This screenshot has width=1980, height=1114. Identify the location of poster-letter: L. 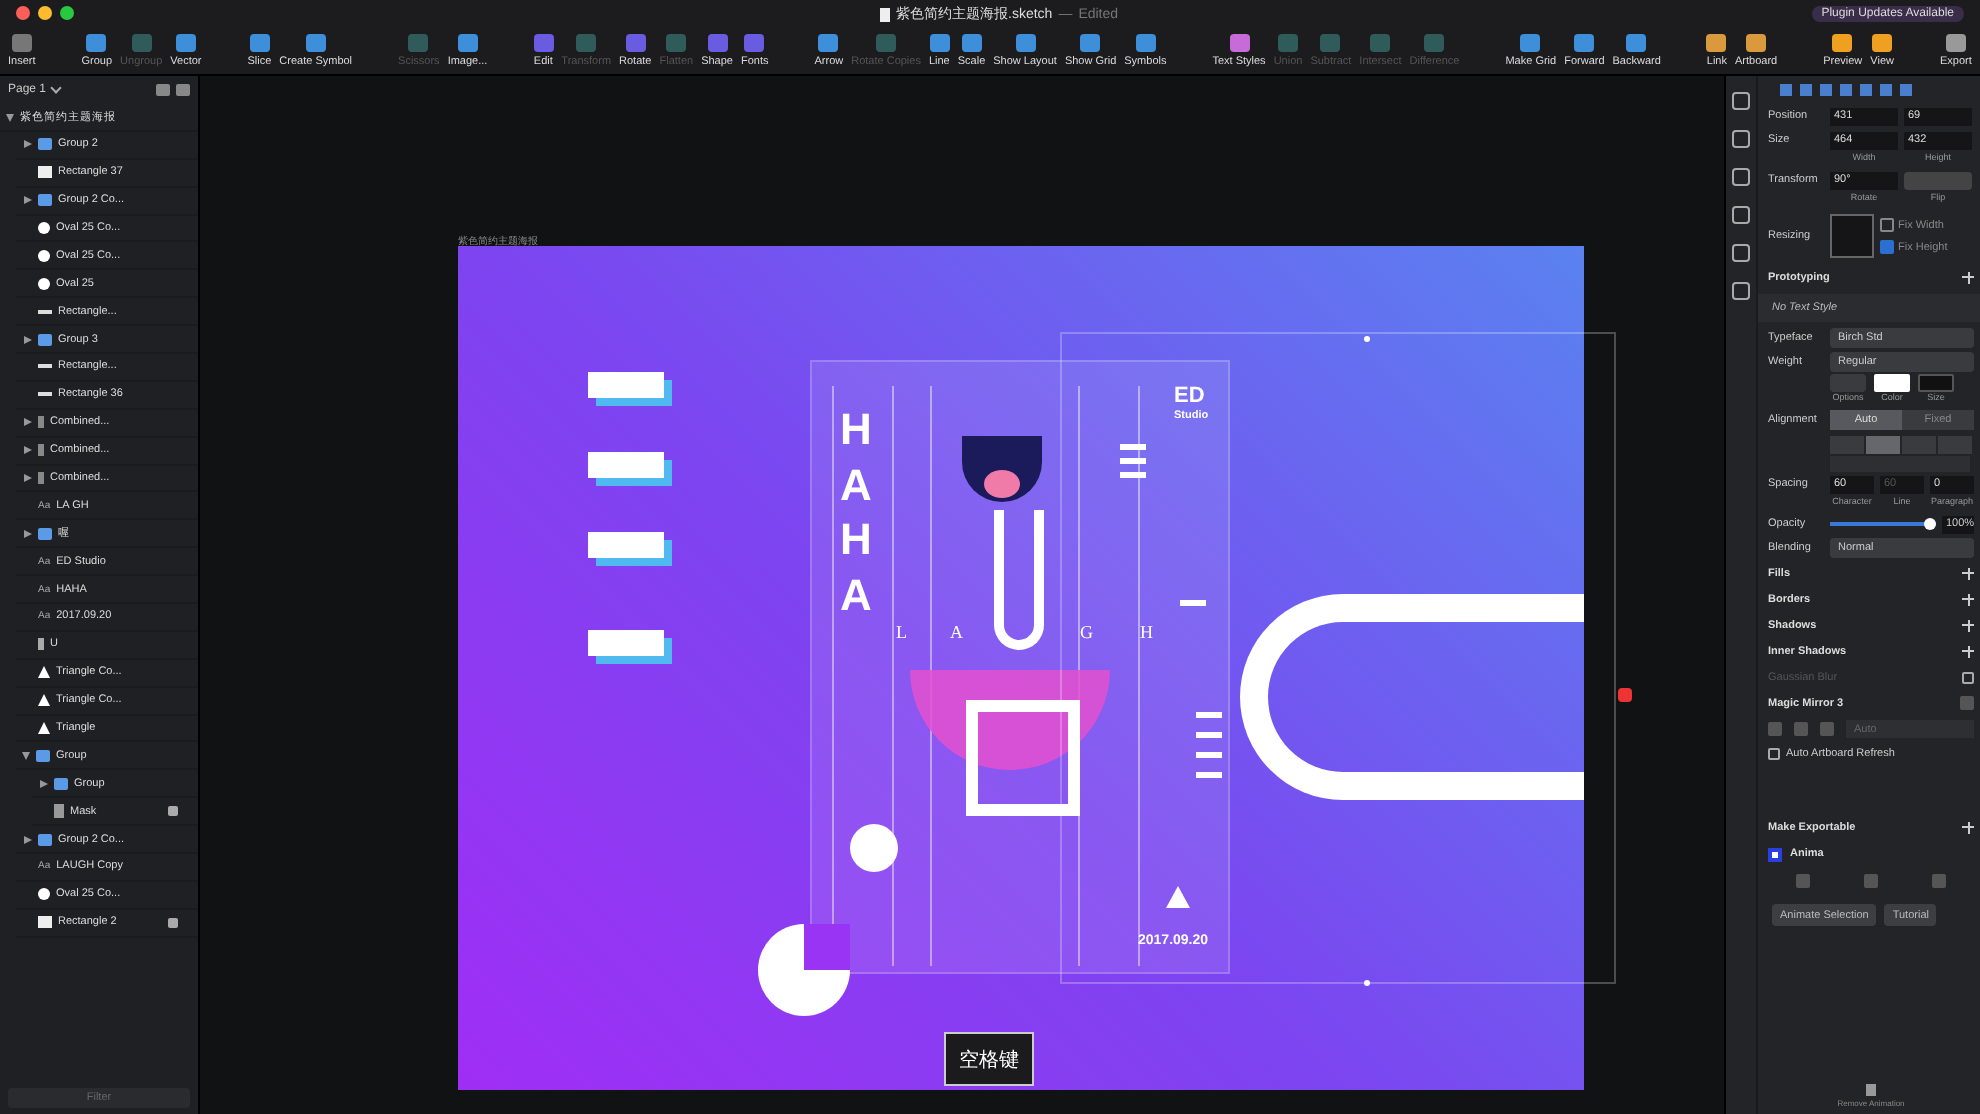
(901, 632).